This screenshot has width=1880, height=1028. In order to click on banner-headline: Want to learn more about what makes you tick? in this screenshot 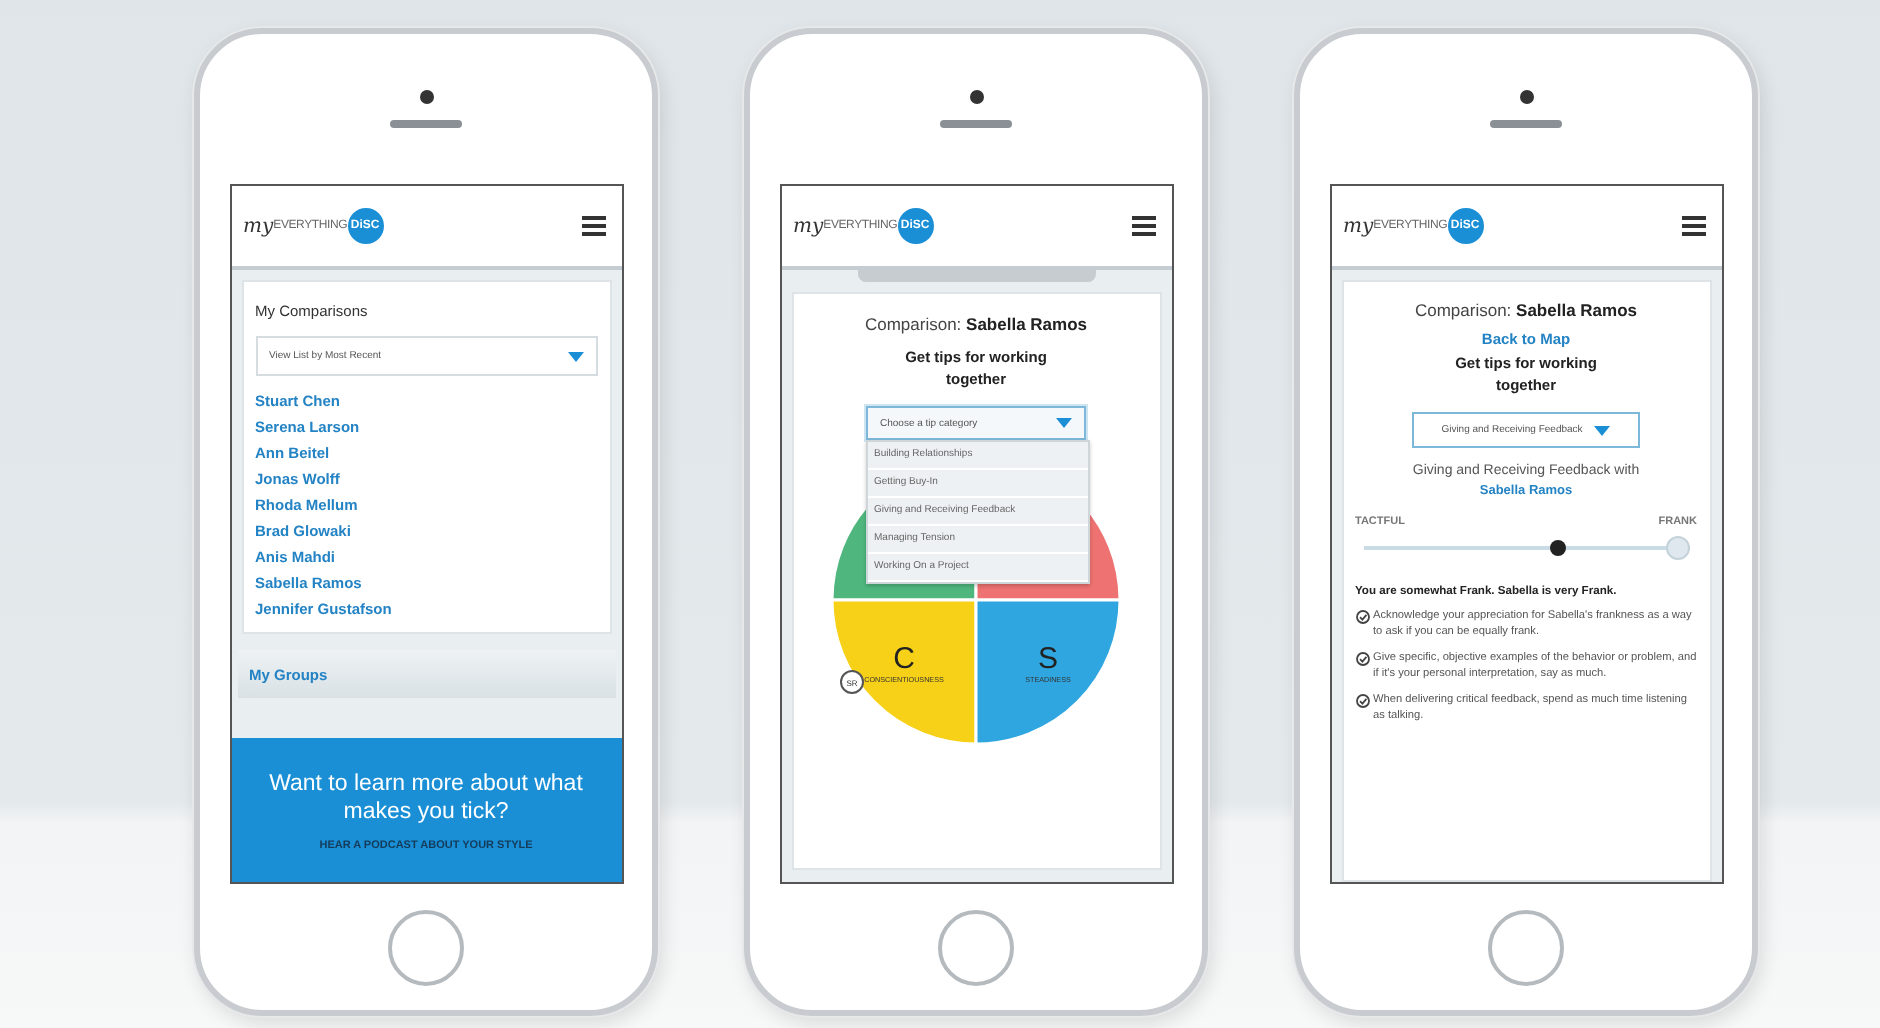, I will do `click(426, 797)`.